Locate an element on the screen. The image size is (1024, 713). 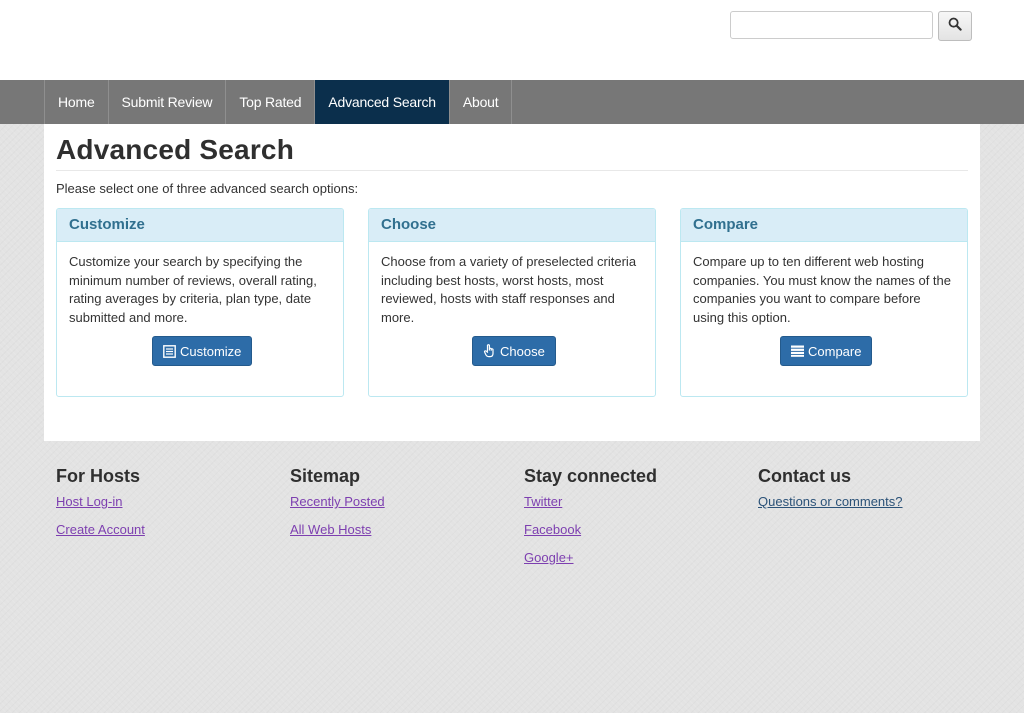
customize-button: Customize is located at coordinates (202, 351).